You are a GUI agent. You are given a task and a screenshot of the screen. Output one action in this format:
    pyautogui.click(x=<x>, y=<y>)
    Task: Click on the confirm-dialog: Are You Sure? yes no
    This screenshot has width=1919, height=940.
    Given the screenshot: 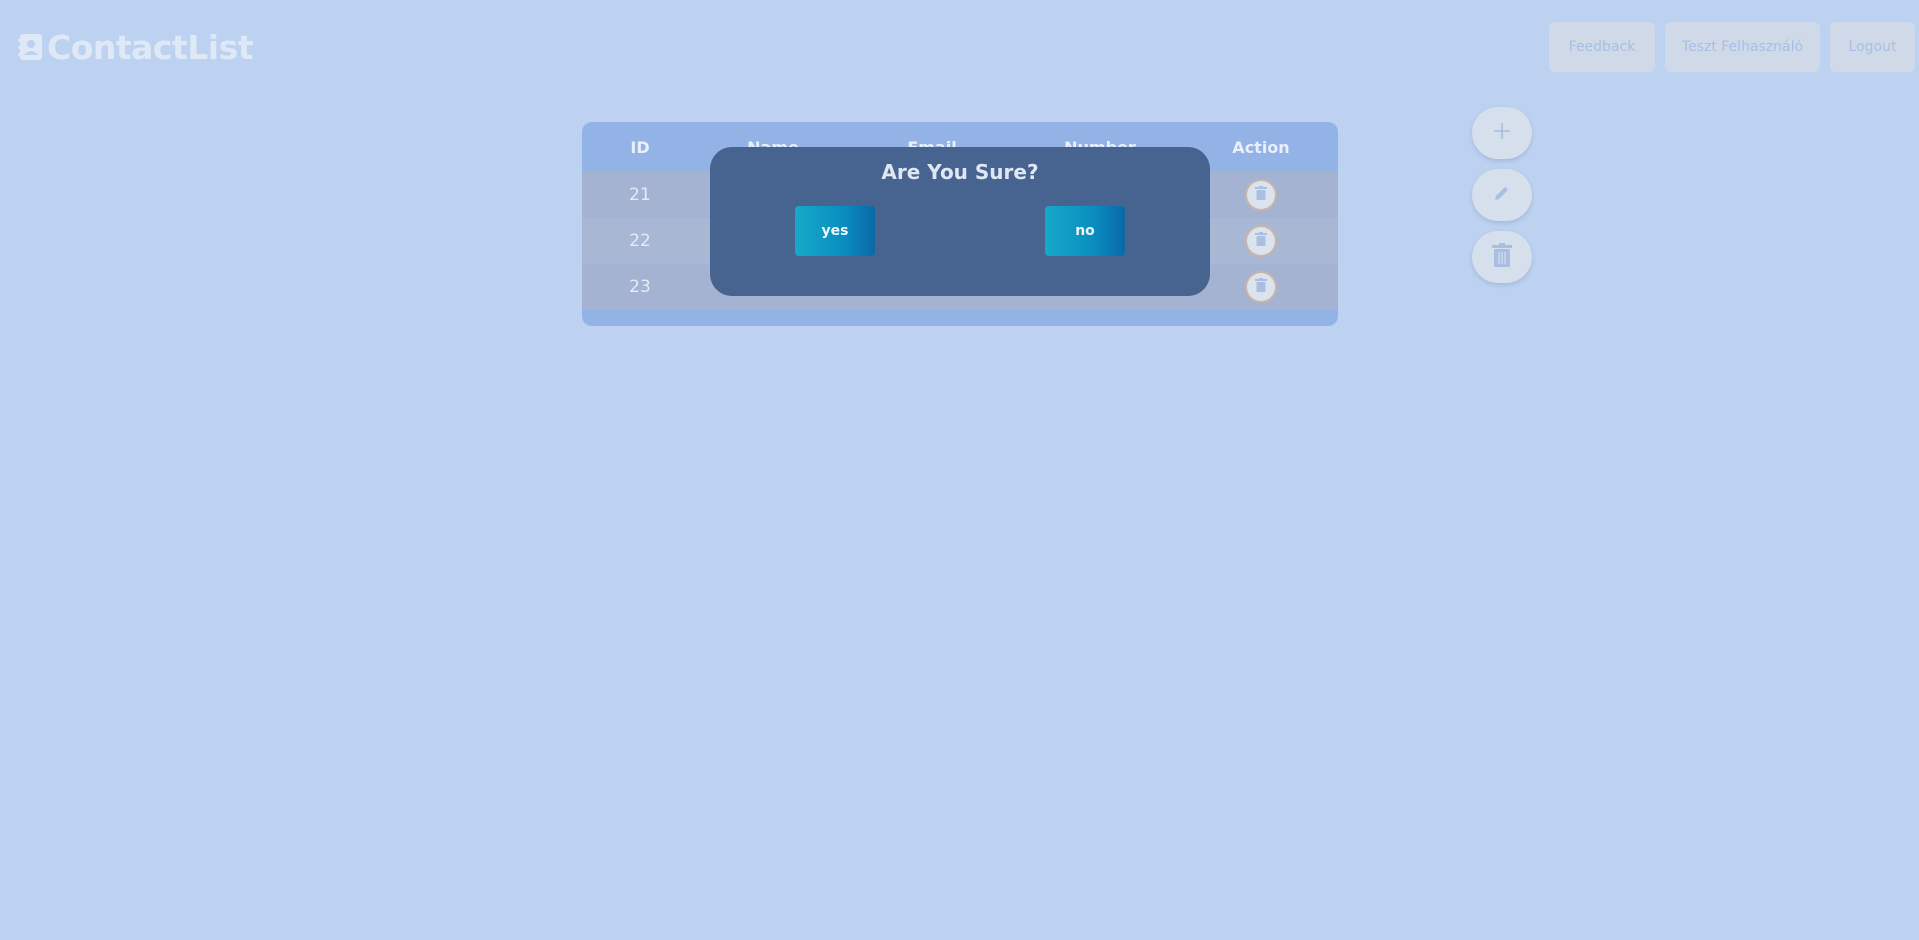 What is the action you would take?
    pyautogui.click(x=960, y=221)
    